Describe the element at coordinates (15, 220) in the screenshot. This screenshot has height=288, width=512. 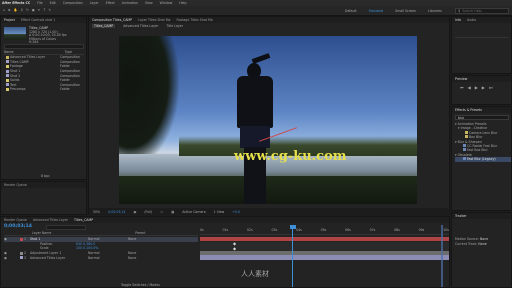
I see `tab-render-queue: Render Queue` at that location.